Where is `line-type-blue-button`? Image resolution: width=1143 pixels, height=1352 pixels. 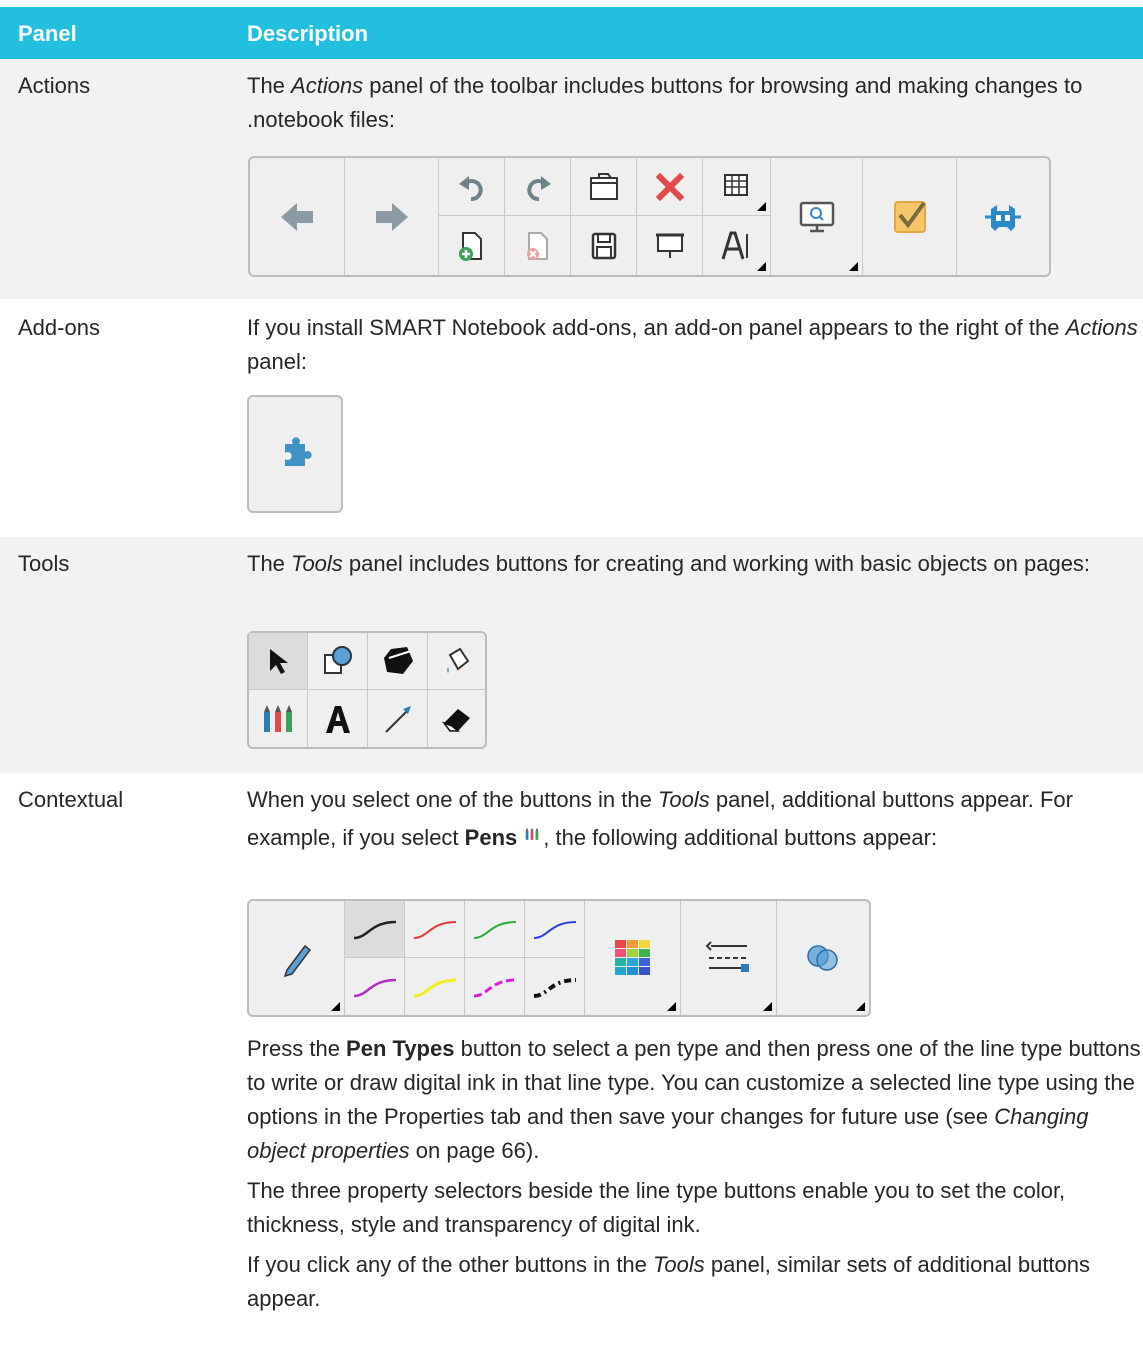 line-type-blue-button is located at coordinates (555, 929).